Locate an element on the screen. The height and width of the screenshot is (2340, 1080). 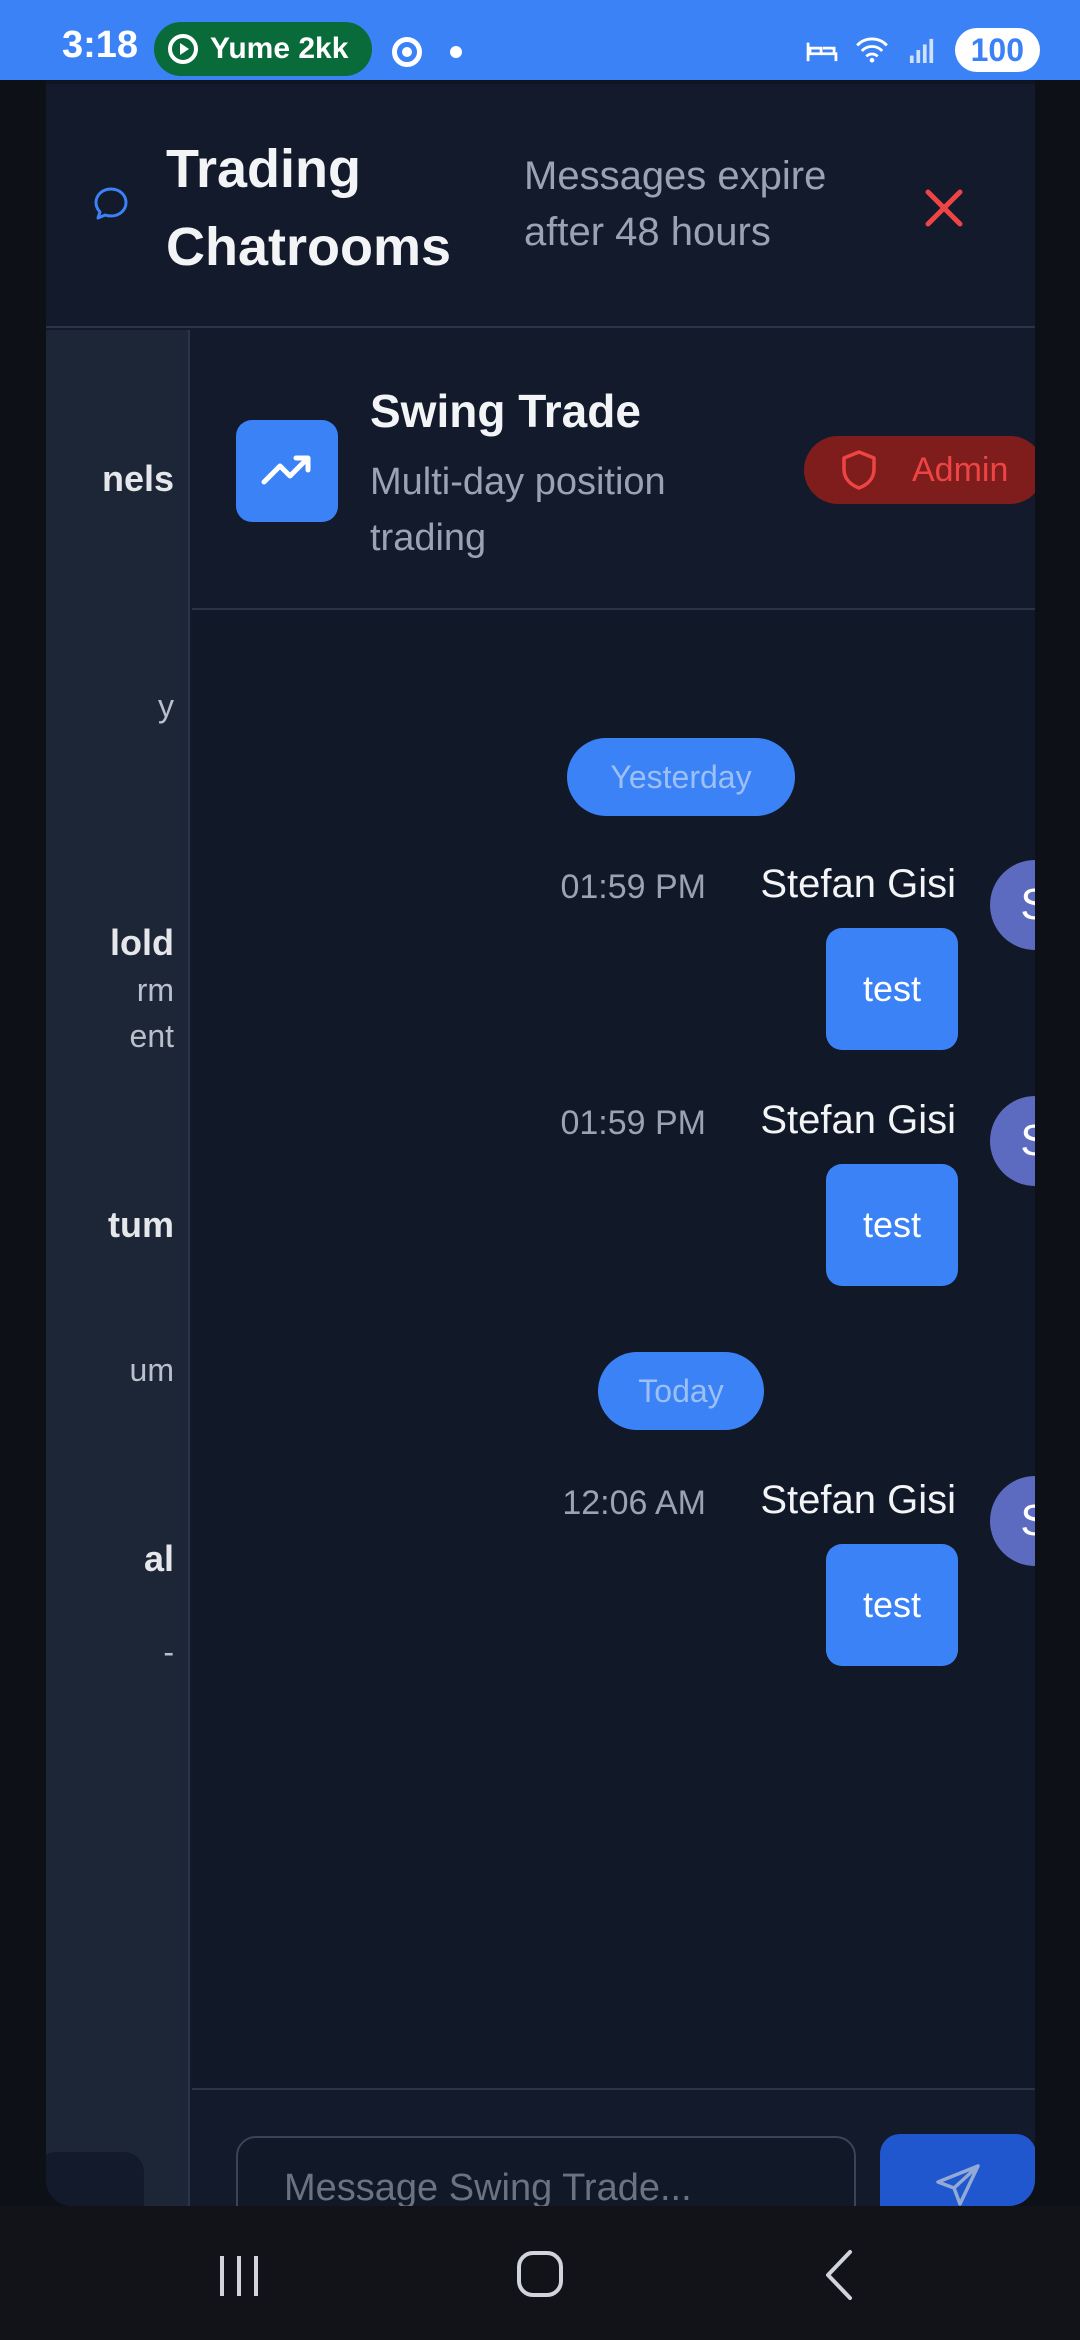
notification-dot is located at coordinates (456, 52).